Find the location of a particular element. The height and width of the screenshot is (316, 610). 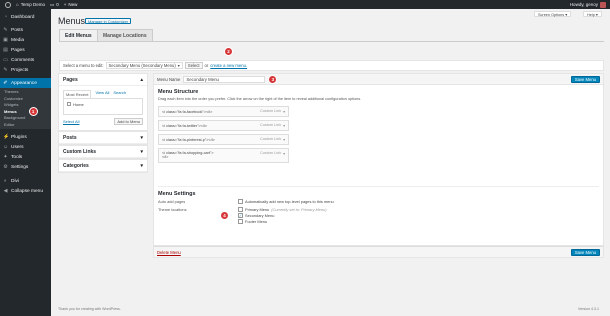

tab-most-recent: Most Recent is located at coordinates (77, 94).